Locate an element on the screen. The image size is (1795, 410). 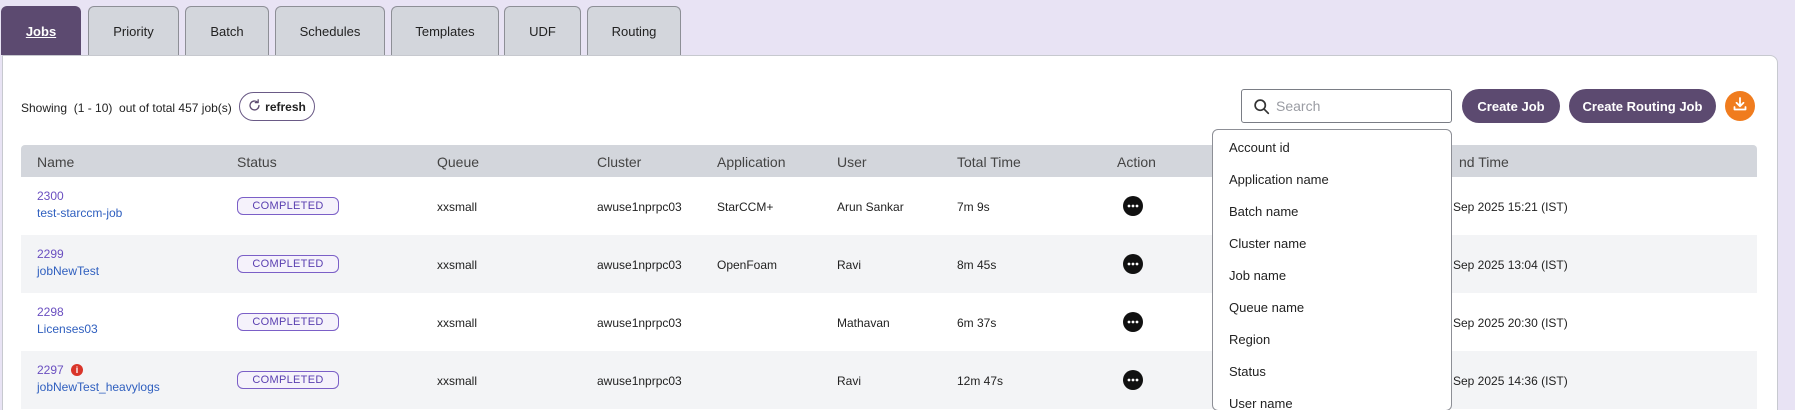
job-id-link: 2299 is located at coordinates (50, 254).